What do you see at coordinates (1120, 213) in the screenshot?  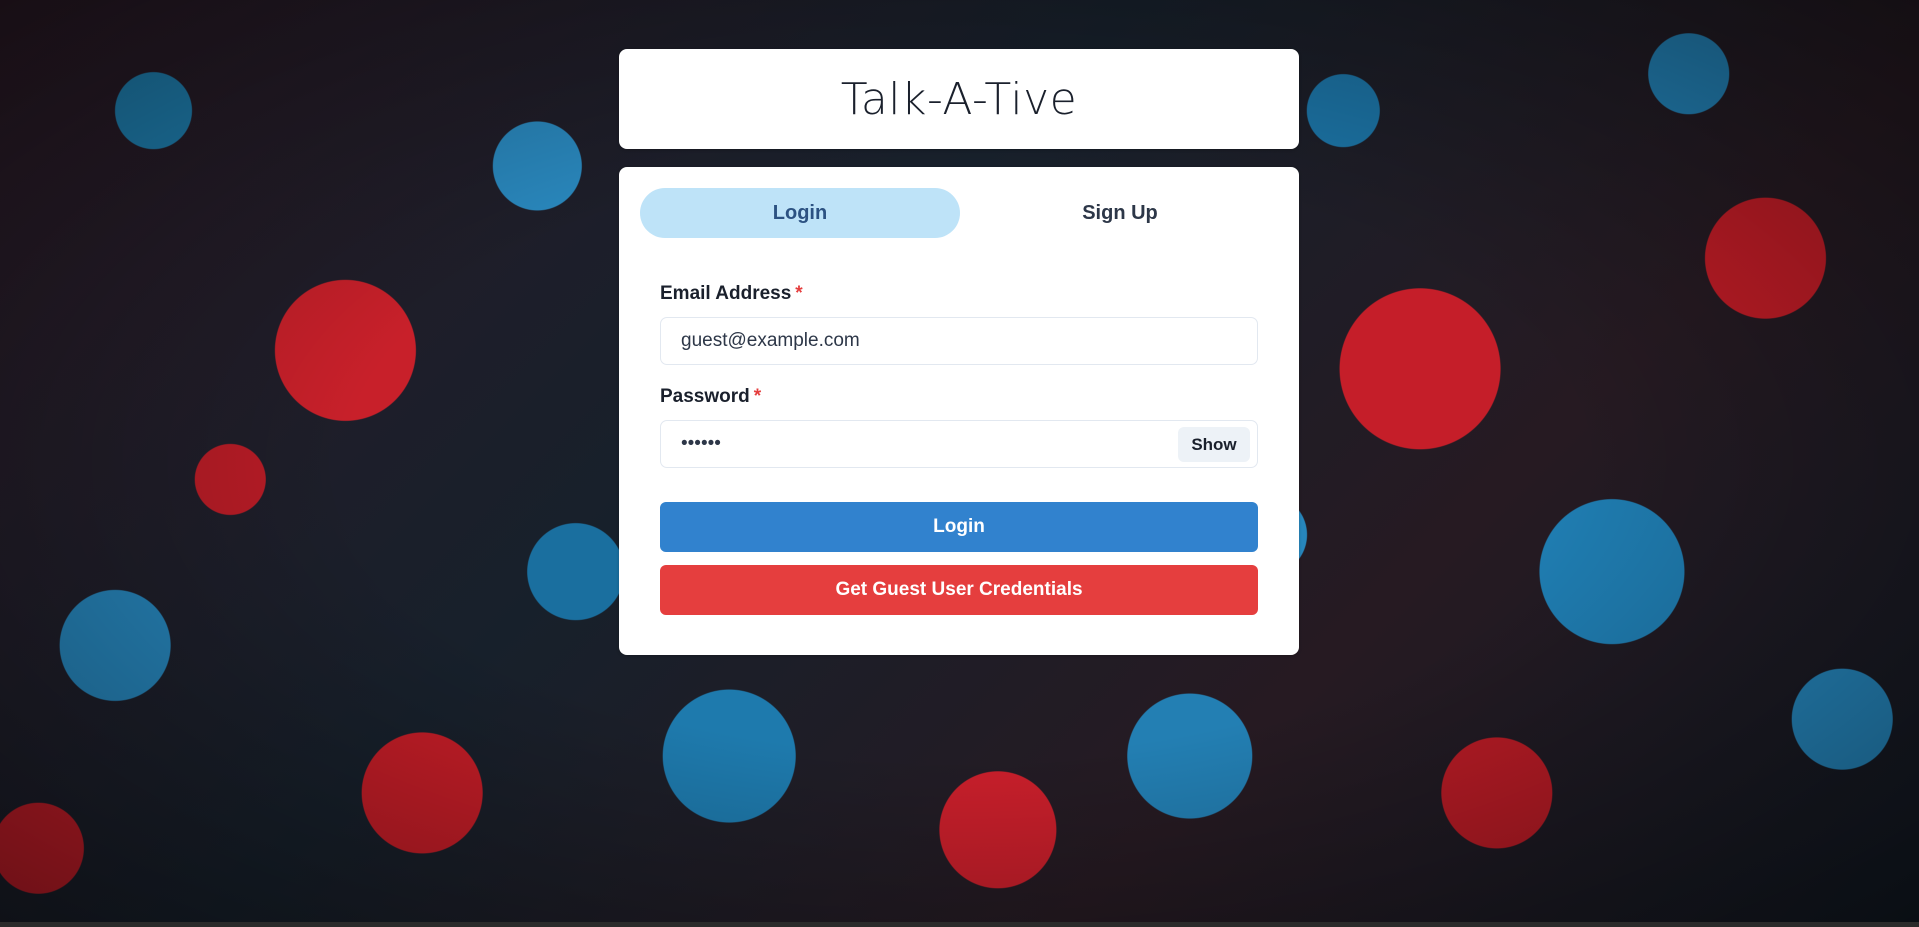 I see `tab-sign-up: Sign Up` at bounding box center [1120, 213].